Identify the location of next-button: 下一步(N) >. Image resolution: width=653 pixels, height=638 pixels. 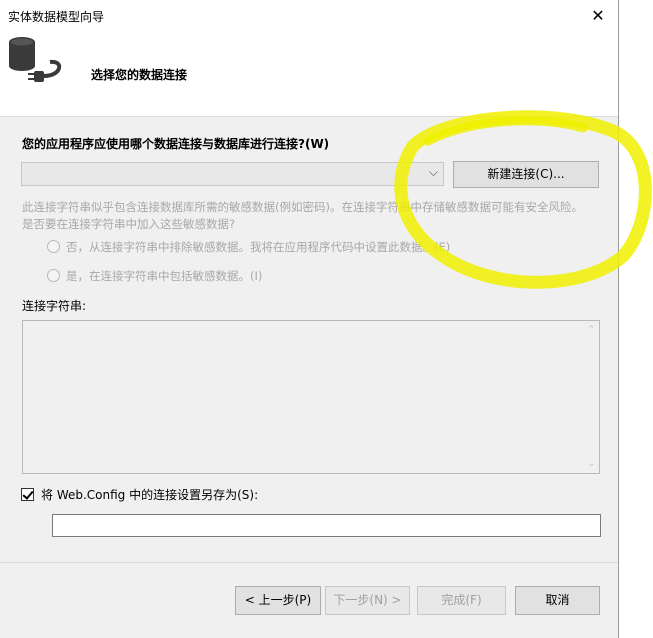
(367, 600).